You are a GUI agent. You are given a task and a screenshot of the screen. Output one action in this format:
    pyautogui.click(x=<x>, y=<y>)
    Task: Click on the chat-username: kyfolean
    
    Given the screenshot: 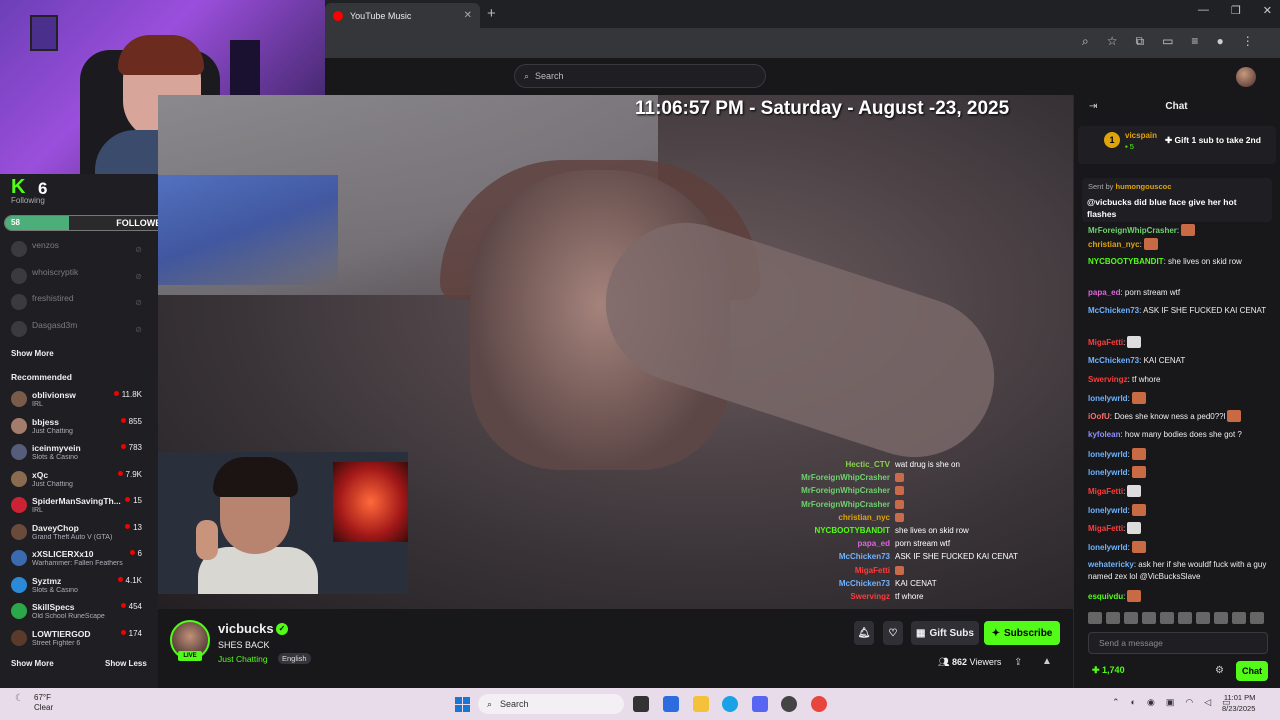 What is the action you would take?
    pyautogui.click(x=1104, y=434)
    